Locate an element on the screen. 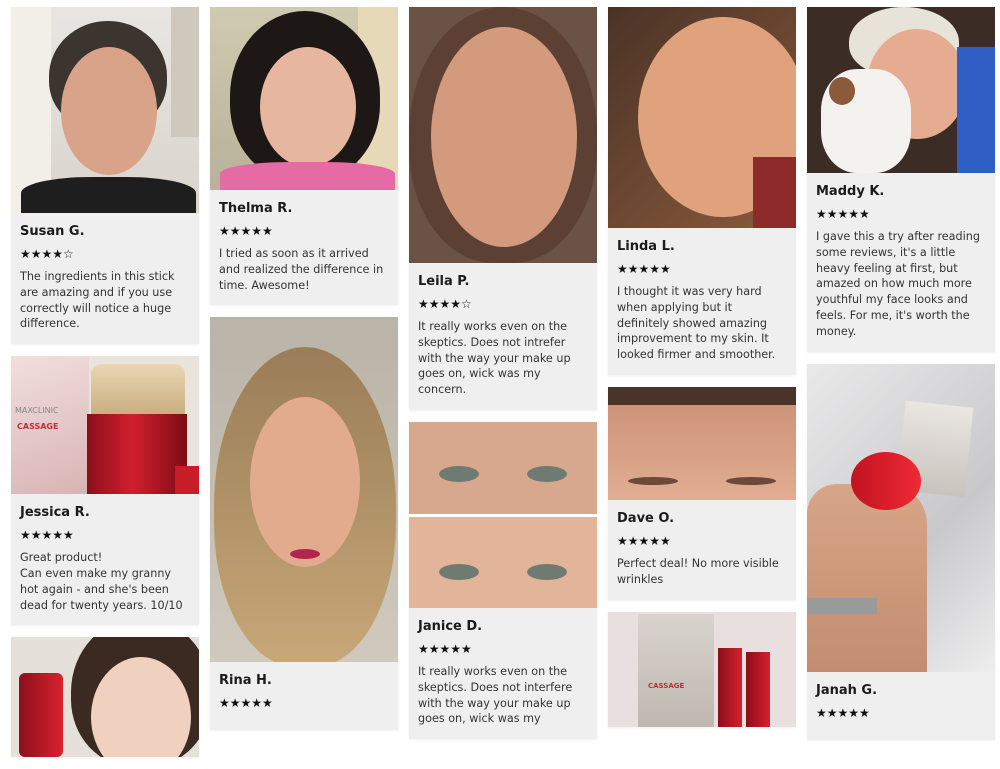 Image resolution: width=1000 pixels, height=769 pixels. reviewer-name: Janice D. is located at coordinates (450, 626).